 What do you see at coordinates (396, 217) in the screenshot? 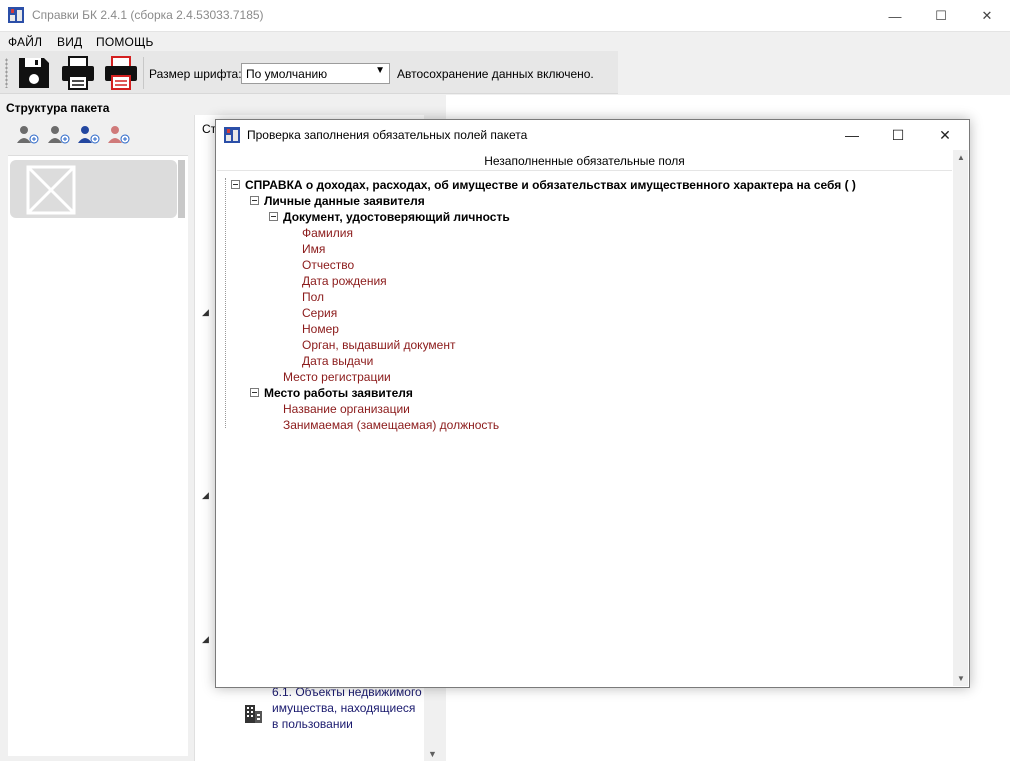
I see `tree-node-document: Документ, удостоверяющий личность` at bounding box center [396, 217].